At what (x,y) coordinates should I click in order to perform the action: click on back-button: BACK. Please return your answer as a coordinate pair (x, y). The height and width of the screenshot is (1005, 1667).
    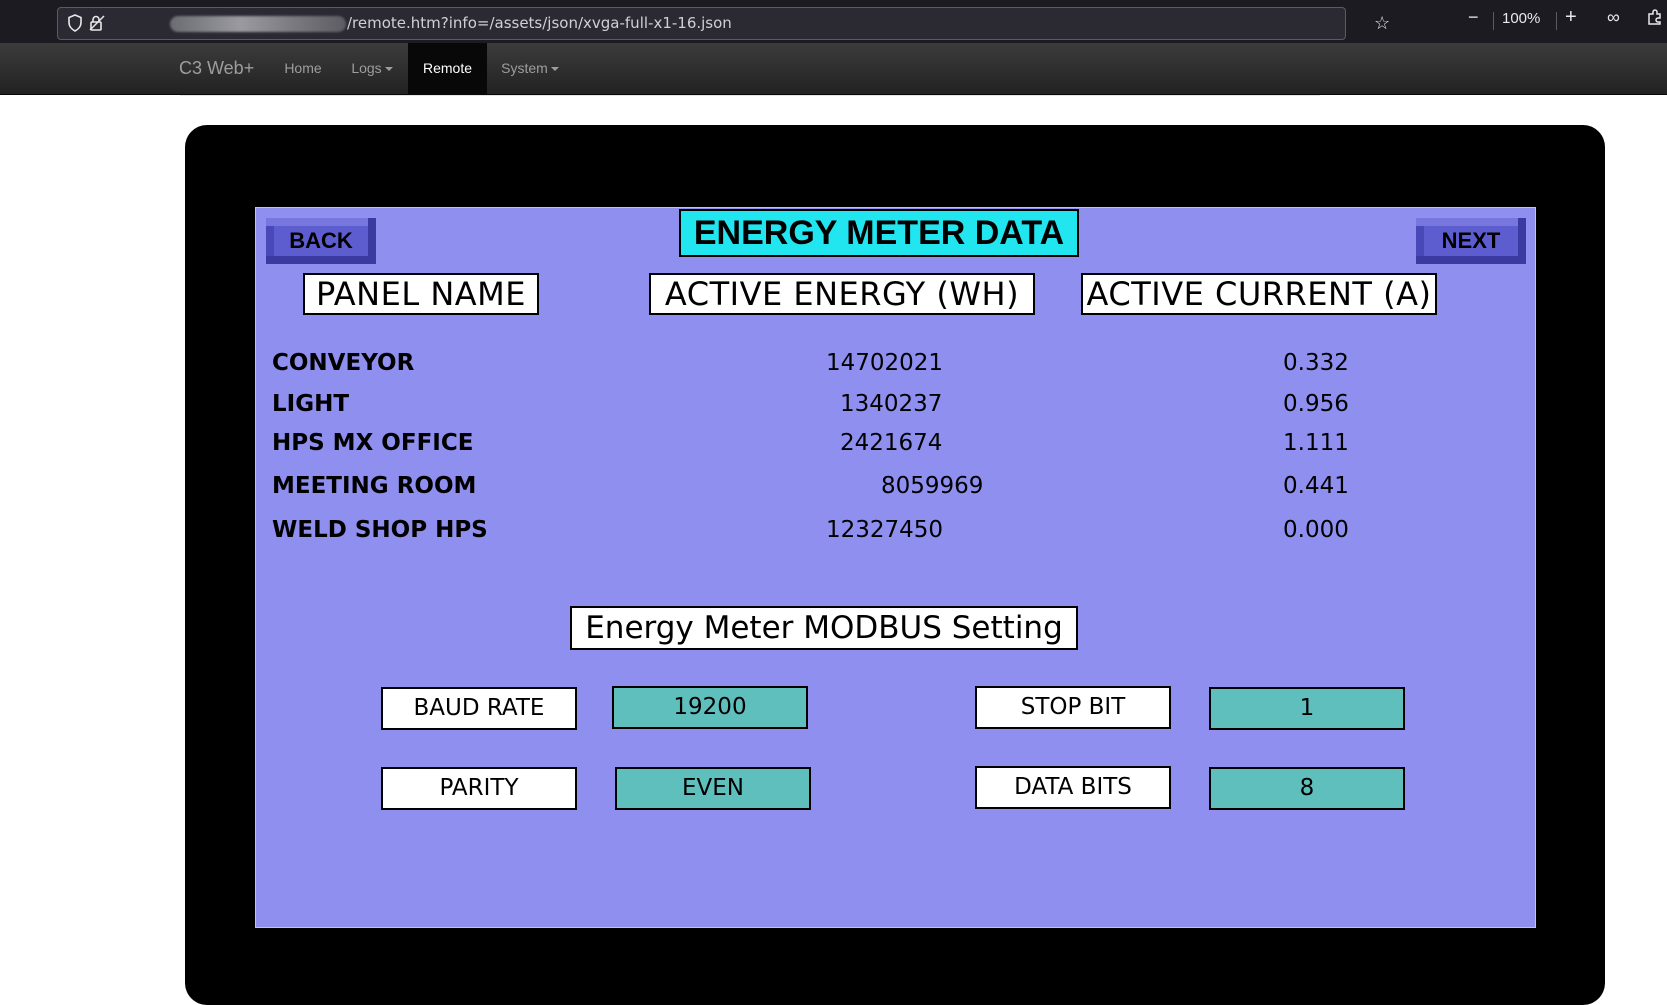
    Looking at the image, I should click on (321, 241).